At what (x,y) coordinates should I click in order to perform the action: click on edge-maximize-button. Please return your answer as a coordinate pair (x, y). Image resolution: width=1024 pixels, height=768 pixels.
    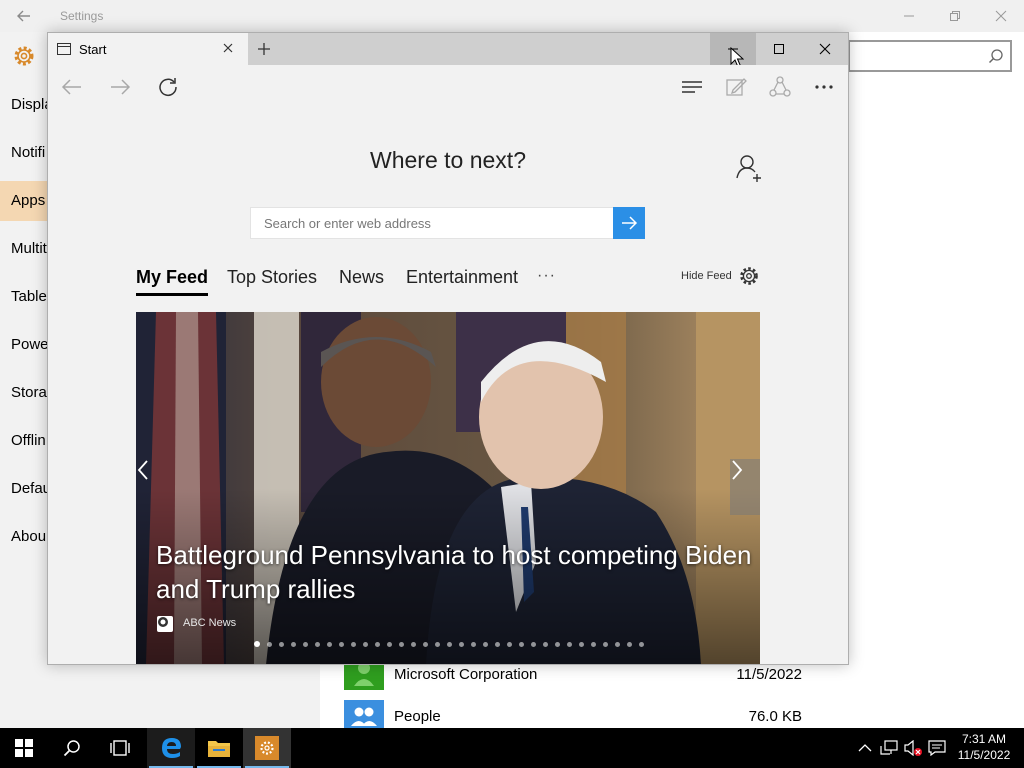
    Looking at the image, I should click on (779, 49).